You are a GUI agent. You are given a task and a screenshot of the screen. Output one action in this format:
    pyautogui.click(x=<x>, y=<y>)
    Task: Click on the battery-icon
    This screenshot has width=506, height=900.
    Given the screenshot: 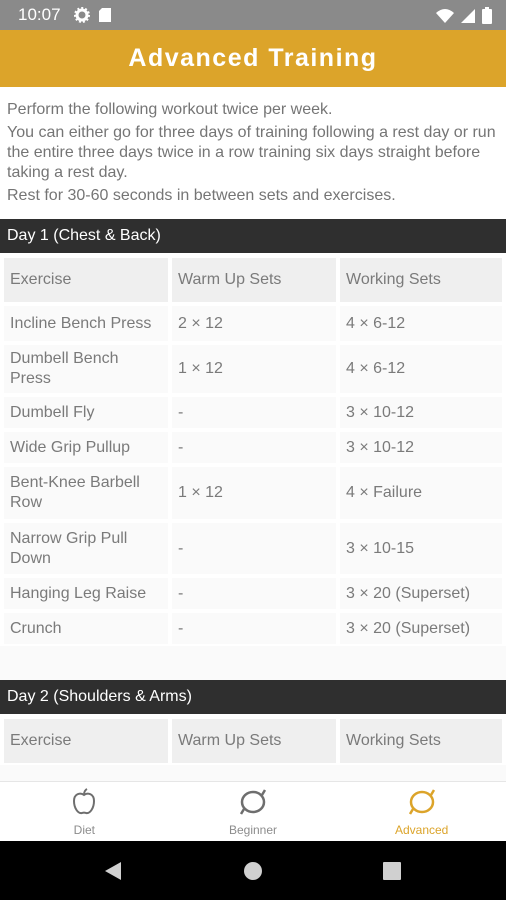 What is the action you would take?
    pyautogui.click(x=487, y=18)
    